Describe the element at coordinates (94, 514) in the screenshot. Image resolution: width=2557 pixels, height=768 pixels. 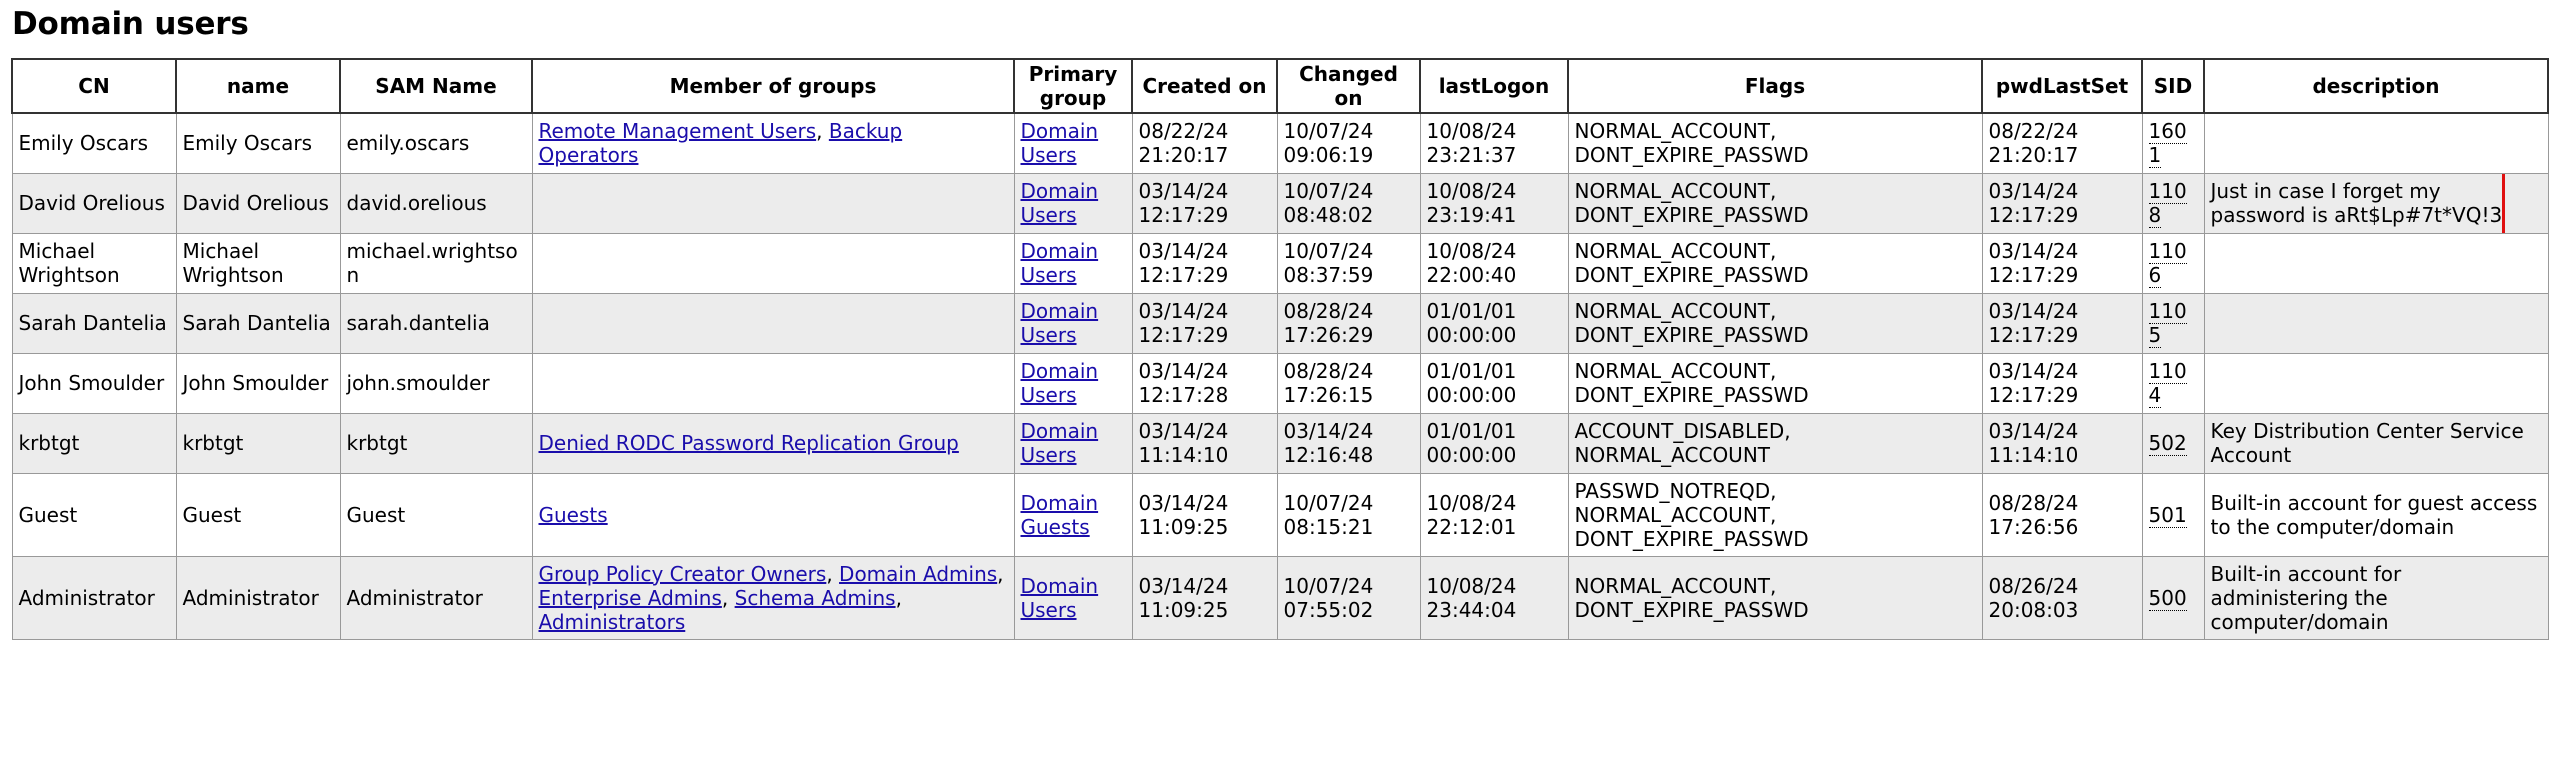
I see `cell-cn: Guest` at that location.